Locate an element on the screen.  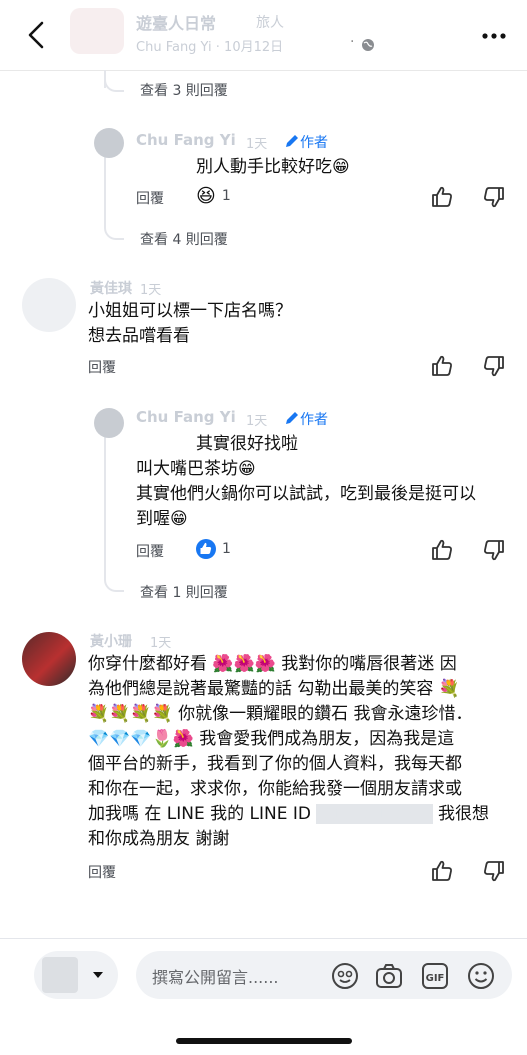
identity-selector is located at coordinates (76, 975).